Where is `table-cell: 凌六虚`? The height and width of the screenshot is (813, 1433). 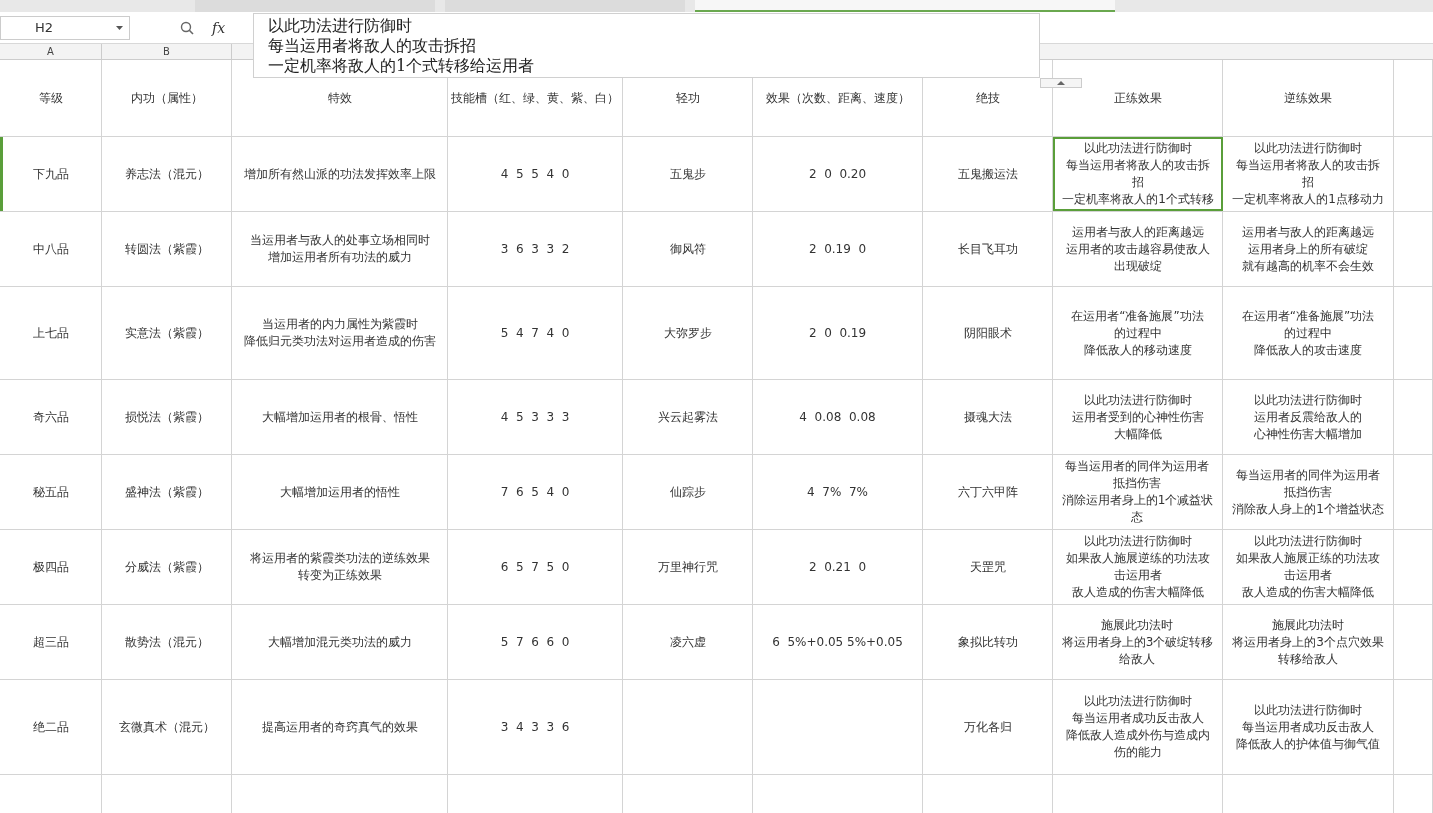 table-cell: 凌六虚 is located at coordinates (688, 642).